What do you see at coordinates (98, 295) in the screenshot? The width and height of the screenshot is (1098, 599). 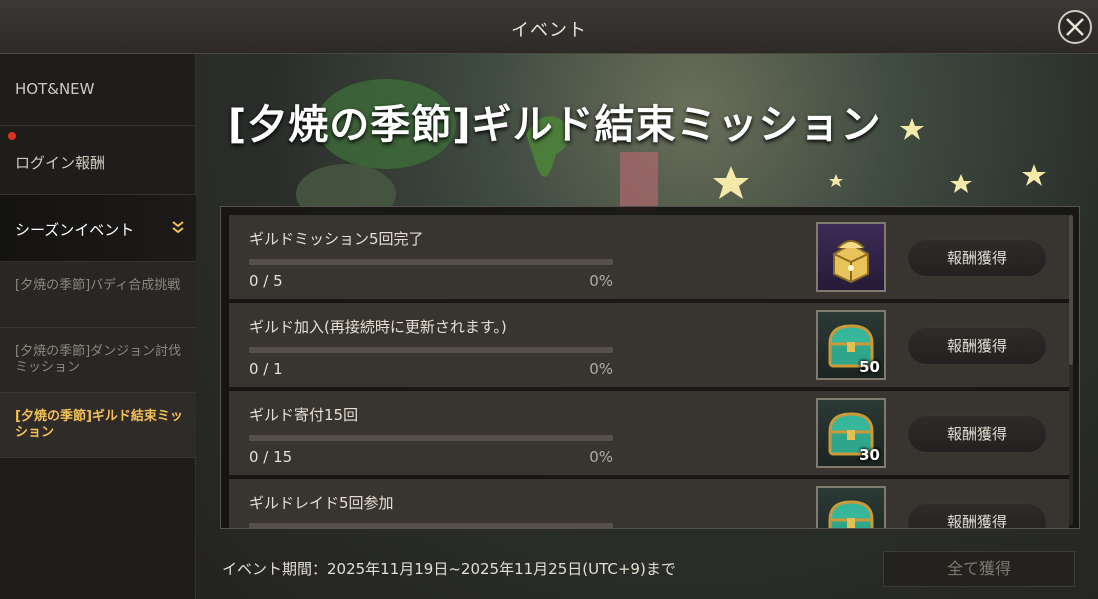 I see `sidebar-subitem-buddy-fusion: [夕焼の季節]バディ合成挑戦` at bounding box center [98, 295].